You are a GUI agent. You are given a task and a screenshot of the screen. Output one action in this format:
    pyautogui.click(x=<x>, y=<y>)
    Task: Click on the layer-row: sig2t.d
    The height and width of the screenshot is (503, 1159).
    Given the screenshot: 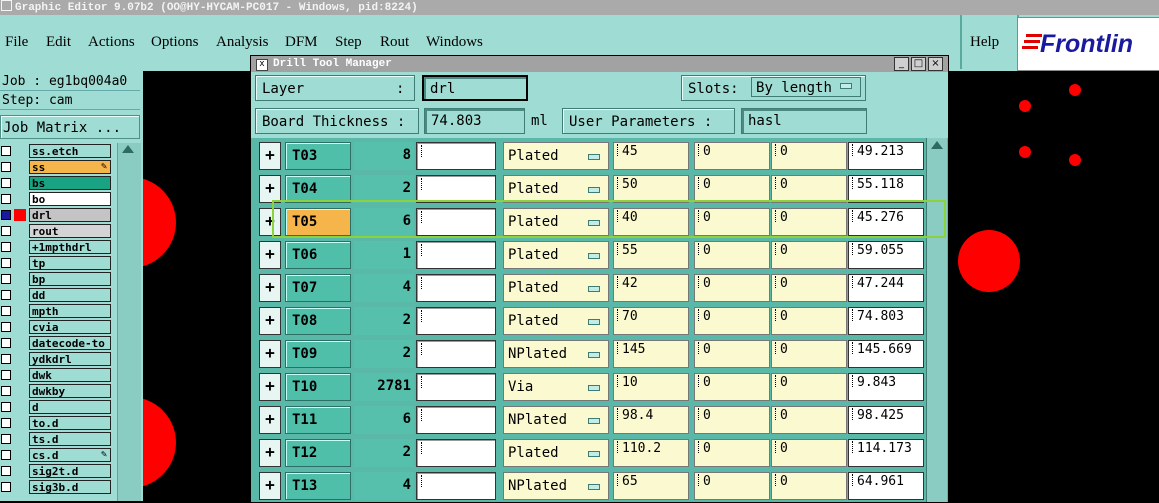 What is the action you would take?
    pyautogui.click(x=58, y=471)
    